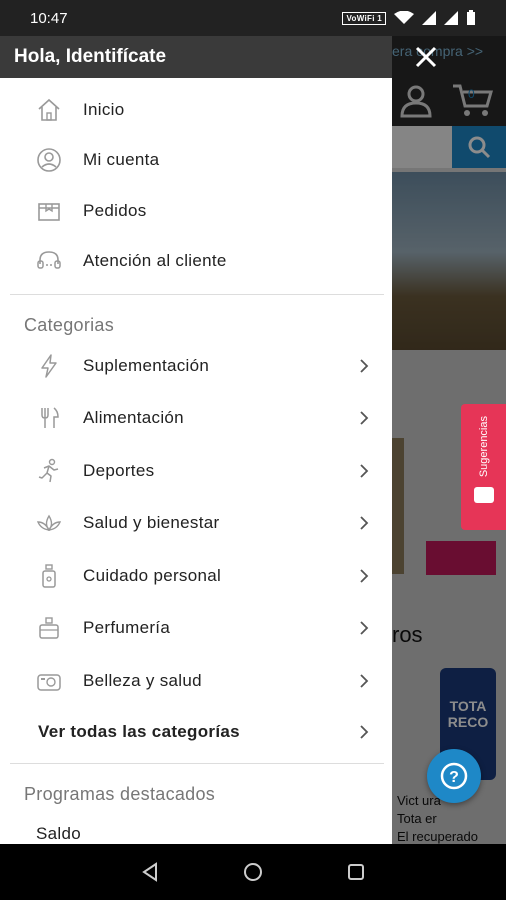 This screenshot has width=506, height=900. I want to click on categories-title: Categorias, so click(69, 325).